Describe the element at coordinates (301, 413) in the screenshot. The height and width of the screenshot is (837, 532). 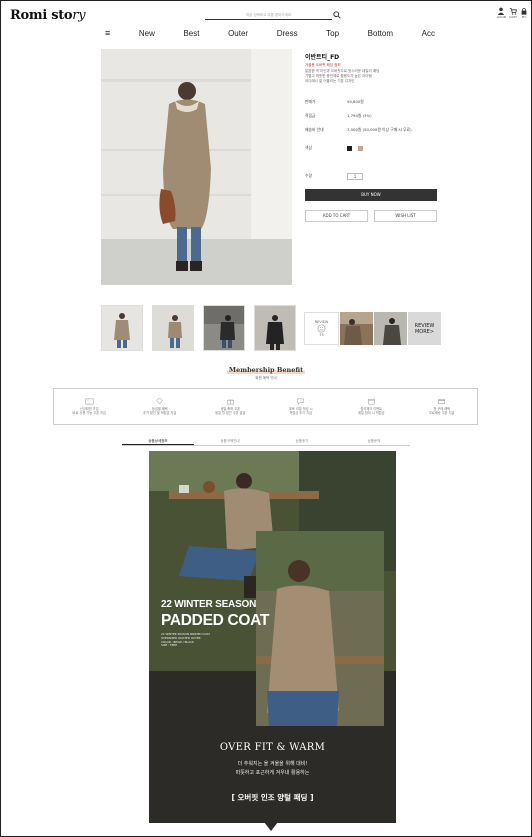
I see `benefit-line: 적립금 추가 지급` at that location.